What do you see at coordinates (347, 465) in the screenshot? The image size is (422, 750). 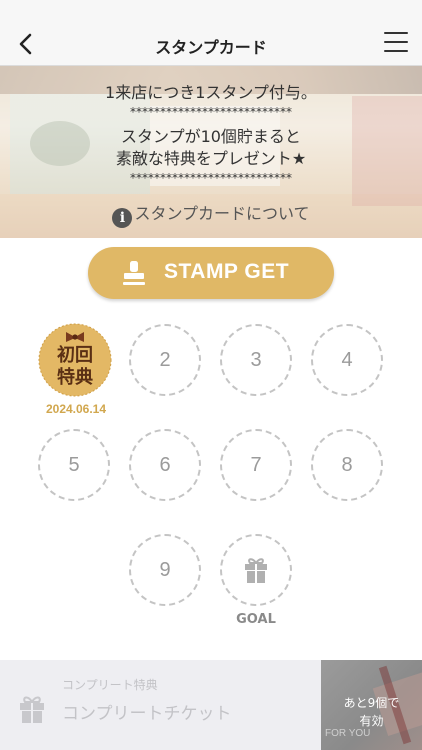 I see `stamp-slot-8: 8` at bounding box center [347, 465].